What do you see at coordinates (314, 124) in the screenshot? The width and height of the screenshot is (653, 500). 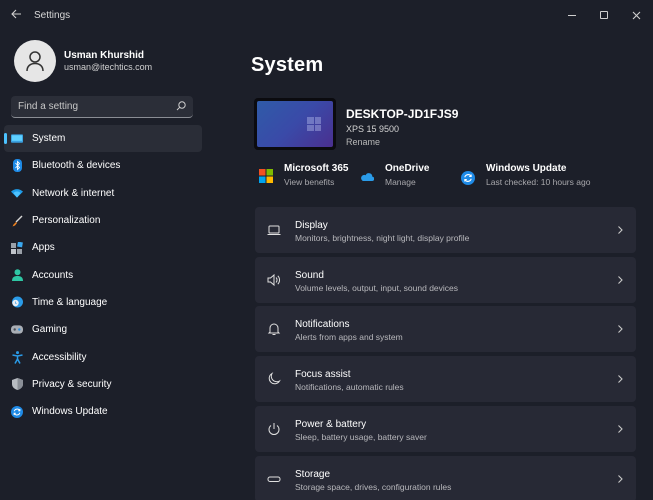 I see `windows-logo-icon` at bounding box center [314, 124].